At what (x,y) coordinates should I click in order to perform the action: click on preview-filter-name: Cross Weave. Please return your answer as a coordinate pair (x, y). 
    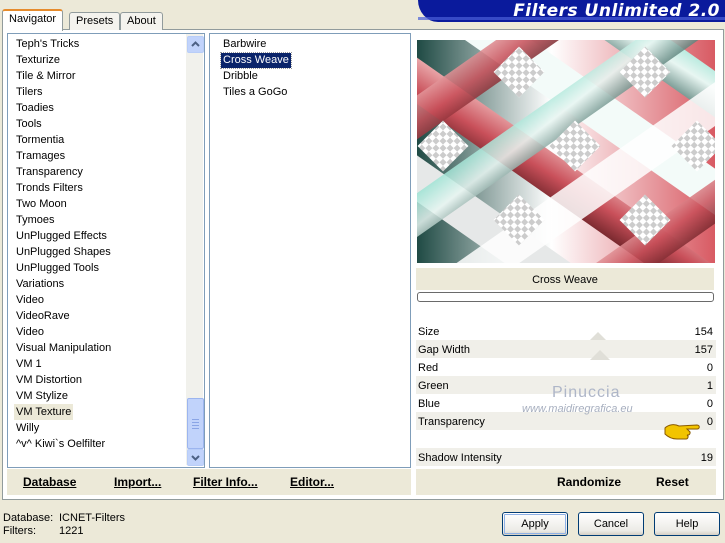
    Looking at the image, I should click on (565, 279).